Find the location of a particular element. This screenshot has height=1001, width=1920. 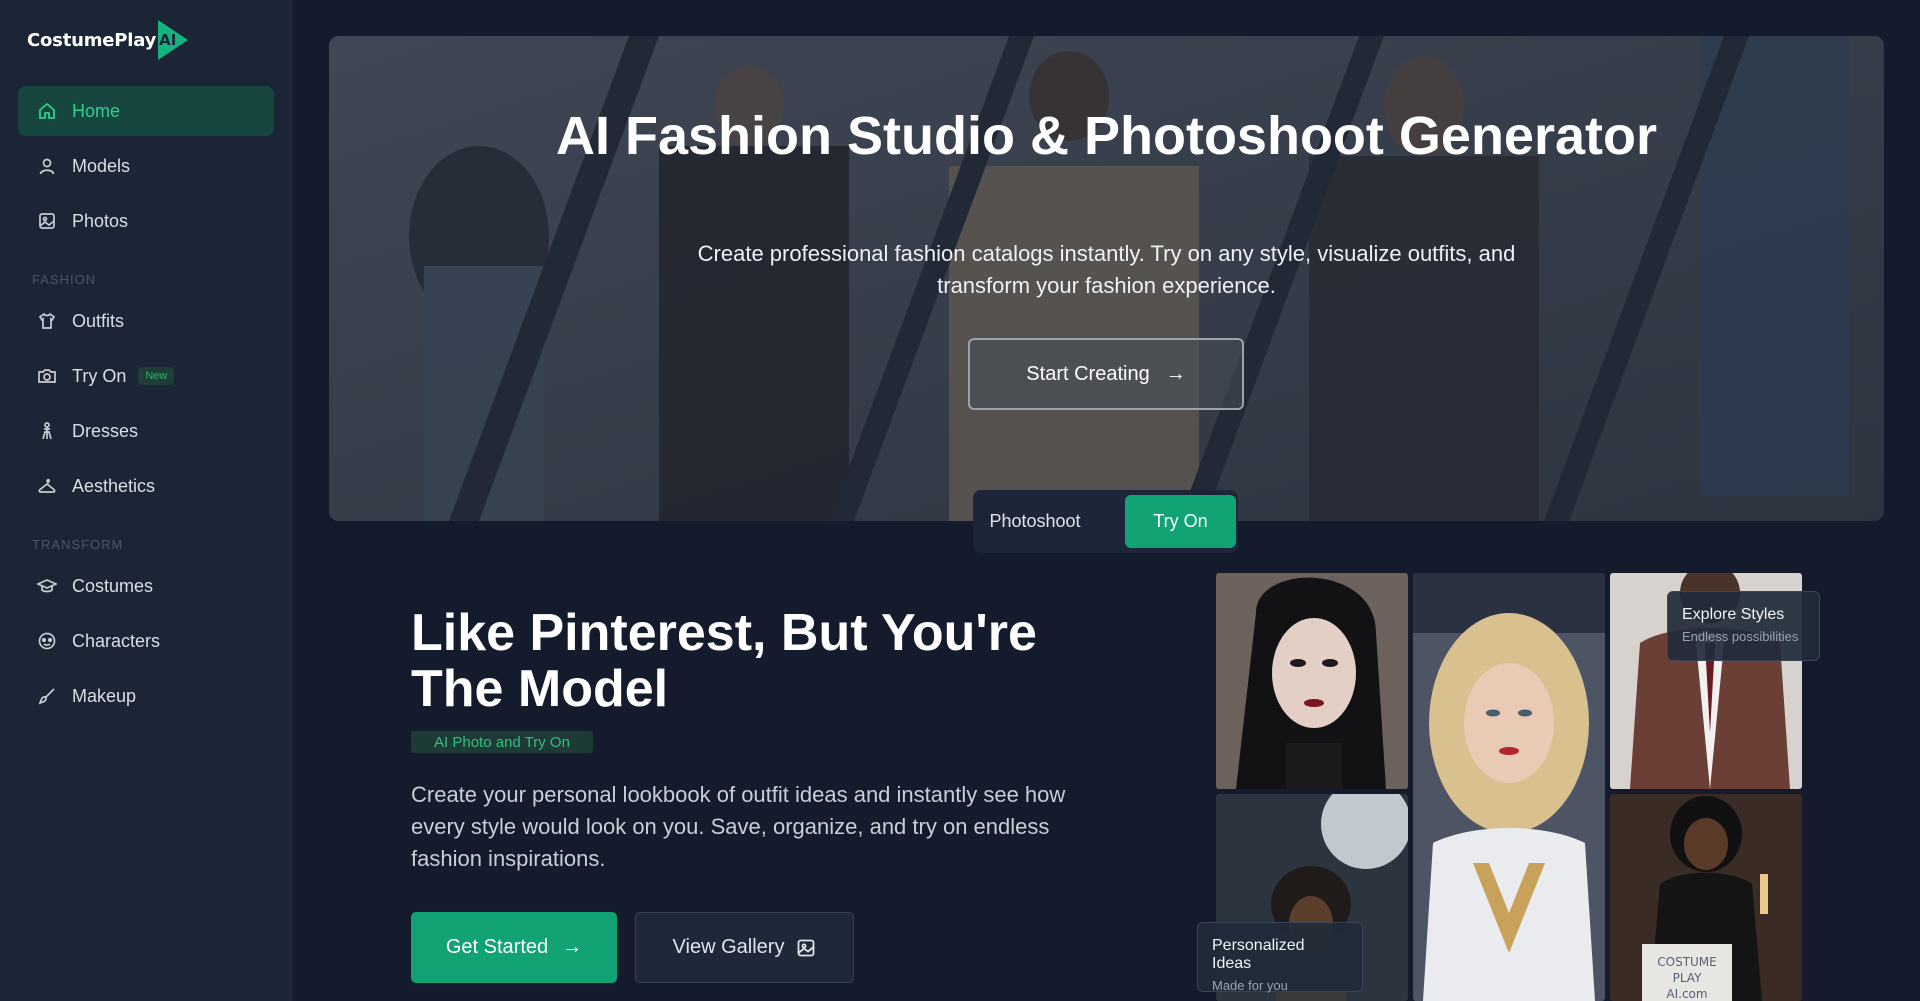

get-started-button: Get Started → is located at coordinates (514, 947).